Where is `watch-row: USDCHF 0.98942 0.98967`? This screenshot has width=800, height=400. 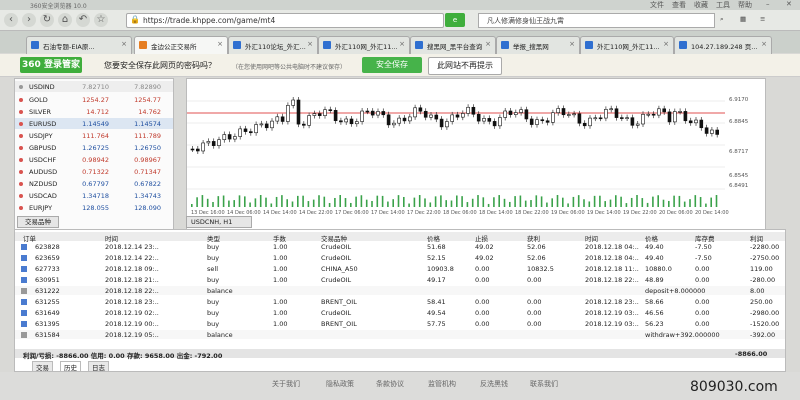 watch-row: USDCHF 0.98942 0.98967 is located at coordinates (94, 159).